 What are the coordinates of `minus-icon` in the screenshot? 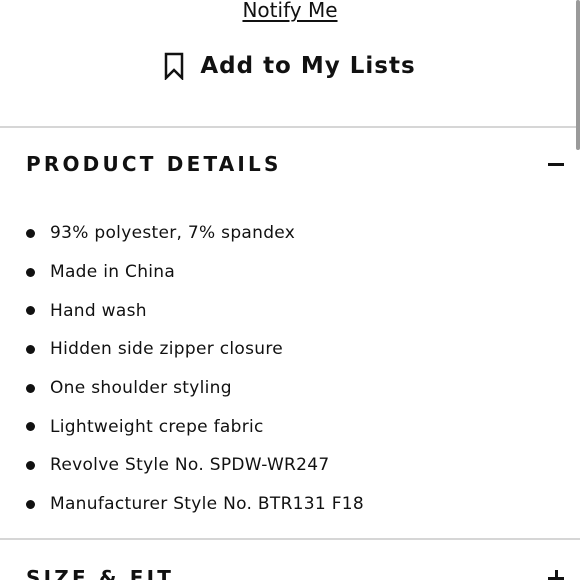 It's located at (556, 164).